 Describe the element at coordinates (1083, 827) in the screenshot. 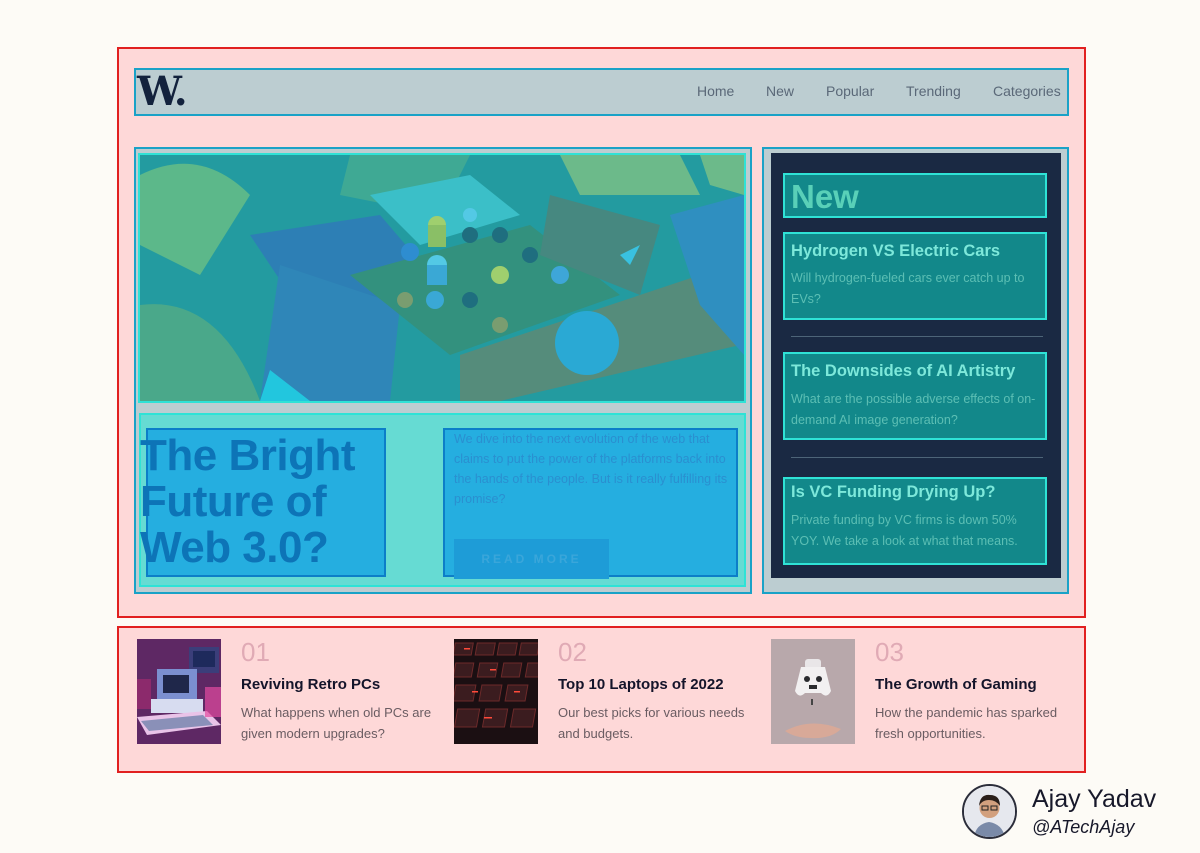

I see `author-handle: @ATechAjay` at that location.